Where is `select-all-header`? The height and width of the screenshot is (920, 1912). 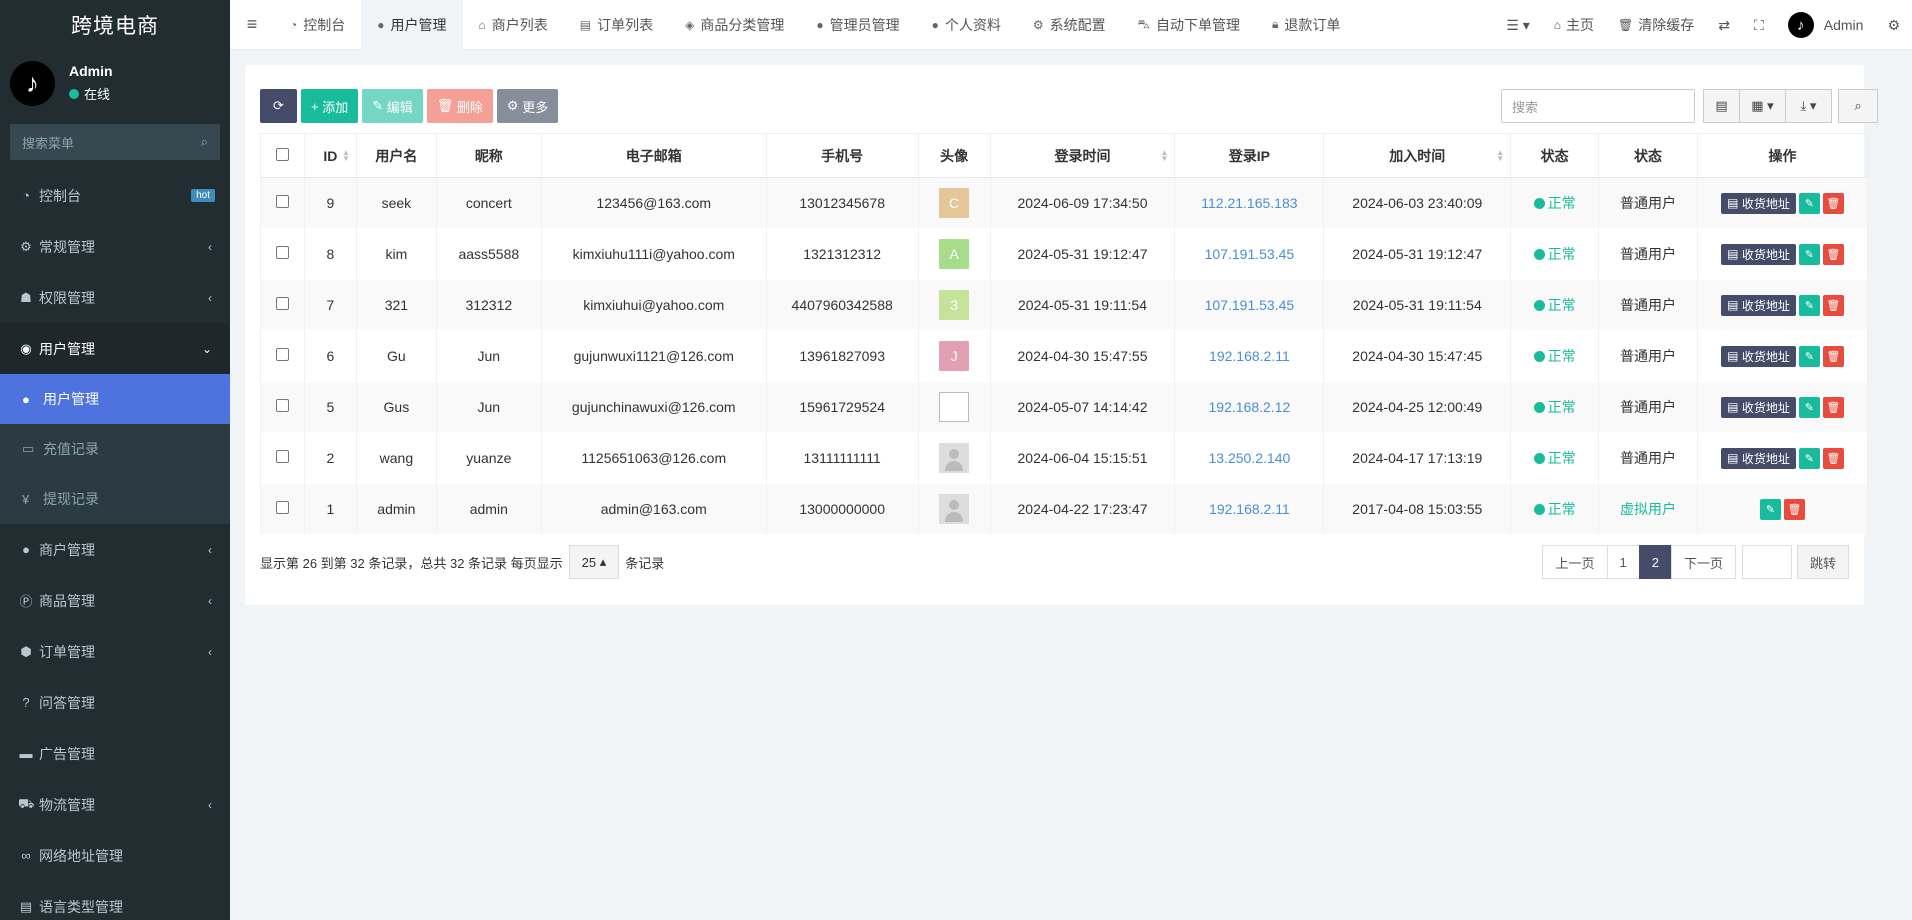
select-all-header is located at coordinates (282, 155).